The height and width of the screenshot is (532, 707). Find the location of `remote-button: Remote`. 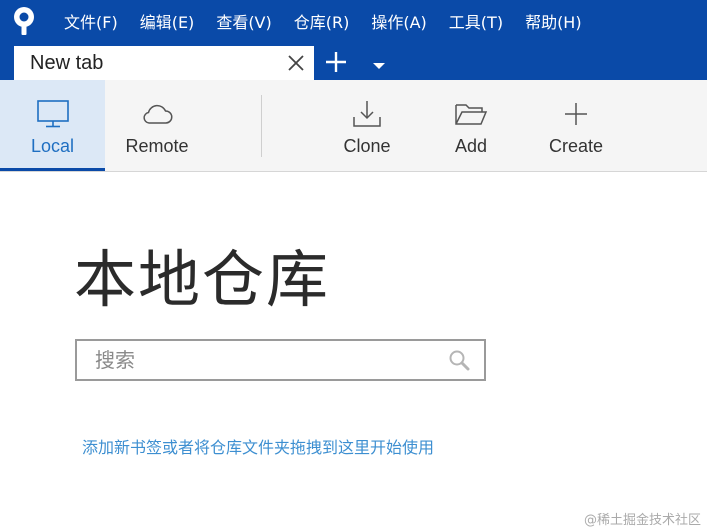

remote-button: Remote is located at coordinates (157, 125).